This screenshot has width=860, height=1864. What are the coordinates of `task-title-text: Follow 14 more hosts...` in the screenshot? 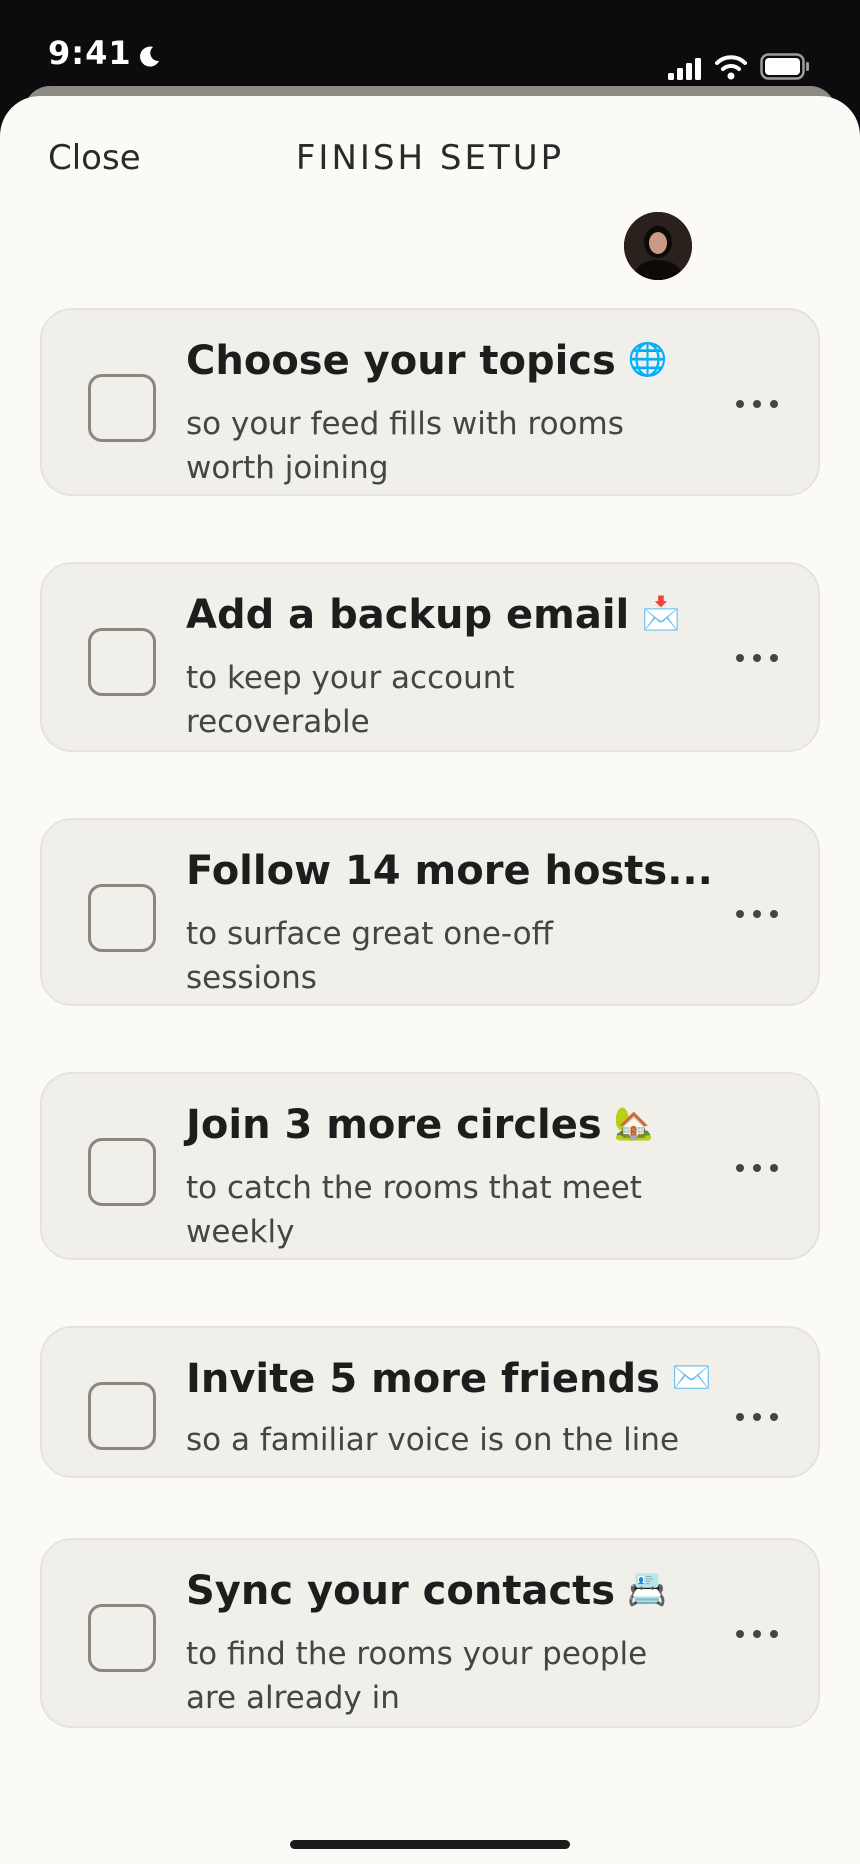 It's located at (449, 871).